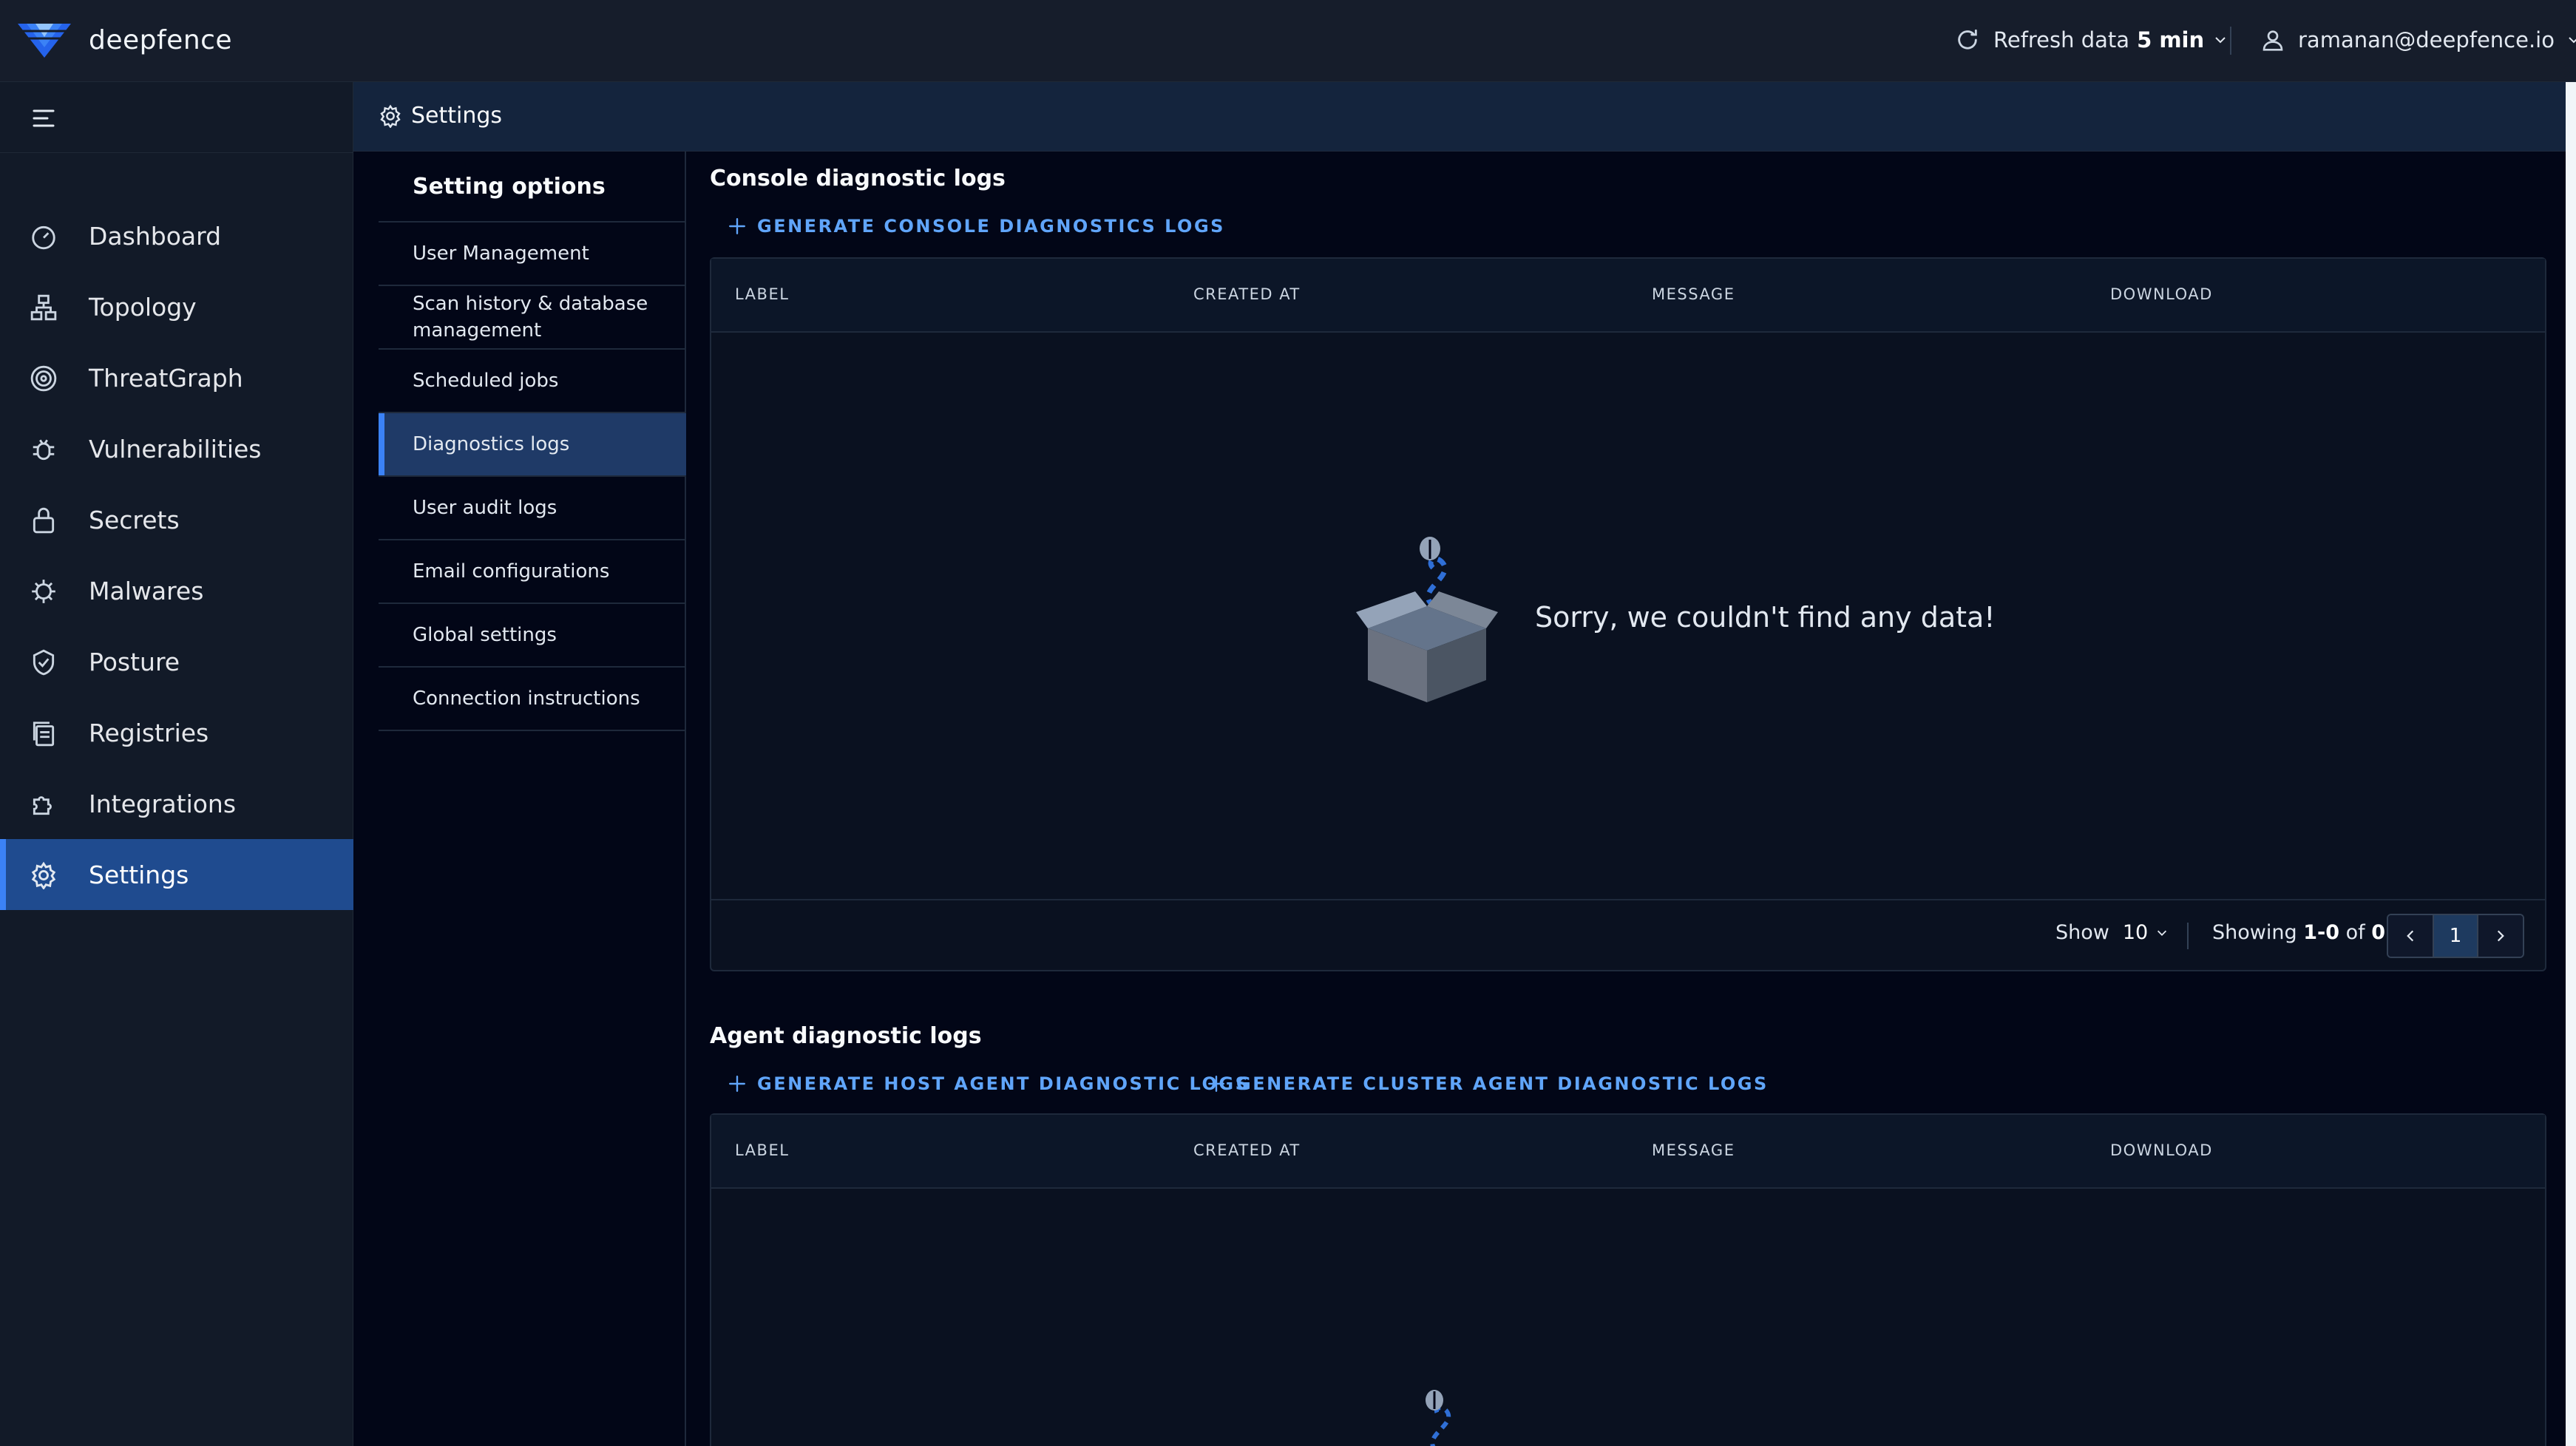 Image resolution: width=2576 pixels, height=1446 pixels. What do you see at coordinates (846, 1036) in the screenshot?
I see `agent-logs-title: Agent diagnostic logs` at bounding box center [846, 1036].